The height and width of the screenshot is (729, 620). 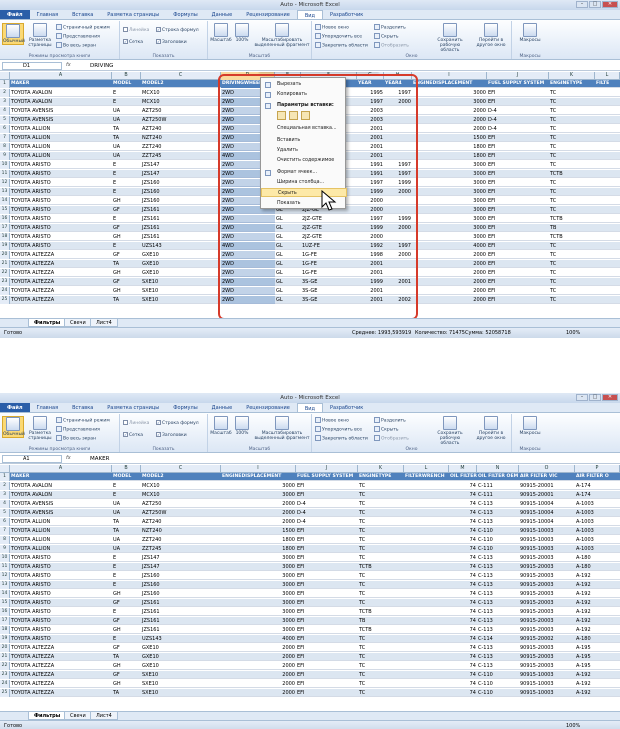 What do you see at coordinates (498, 486) in the screenshot?
I see `cell: C-111` at bounding box center [498, 486].